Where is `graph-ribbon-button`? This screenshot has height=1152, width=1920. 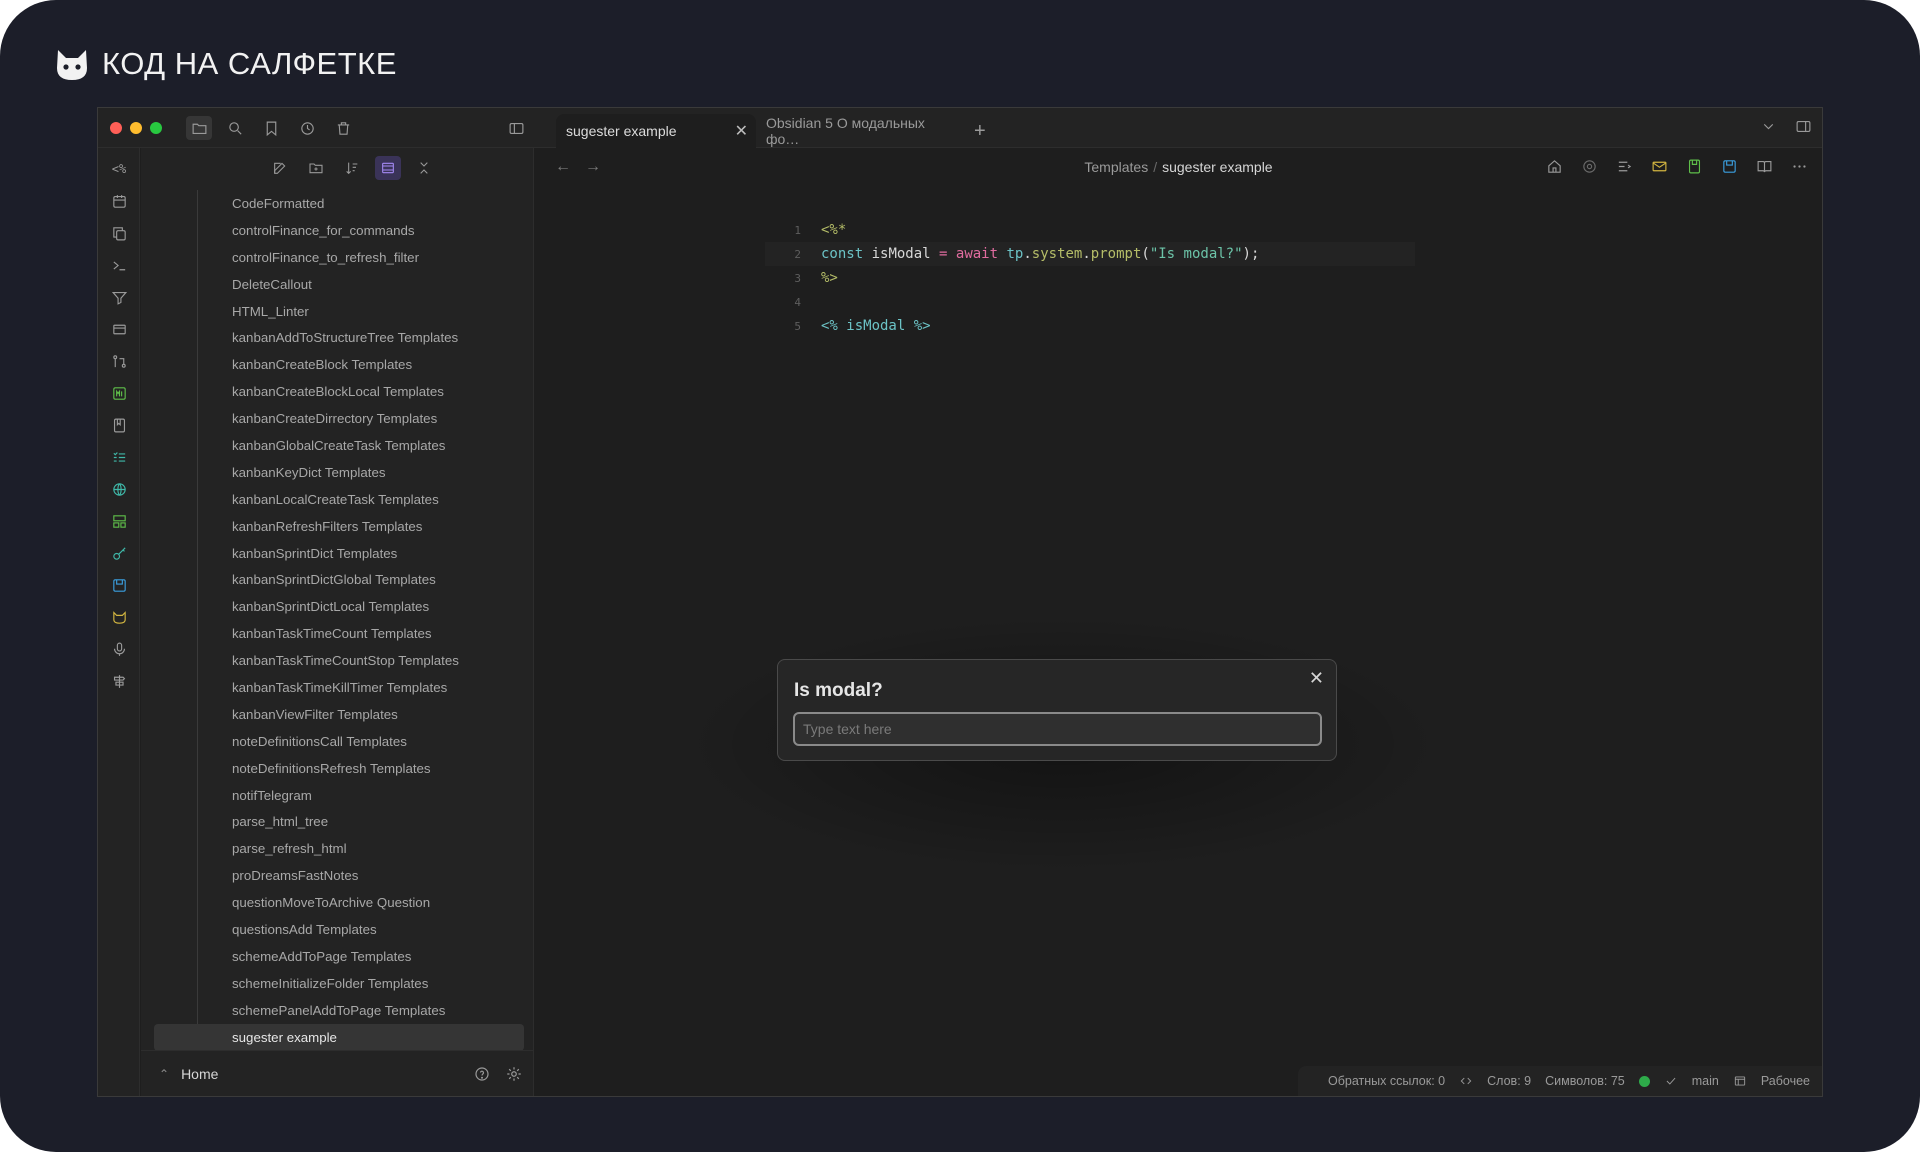 graph-ribbon-button is located at coordinates (119, 489).